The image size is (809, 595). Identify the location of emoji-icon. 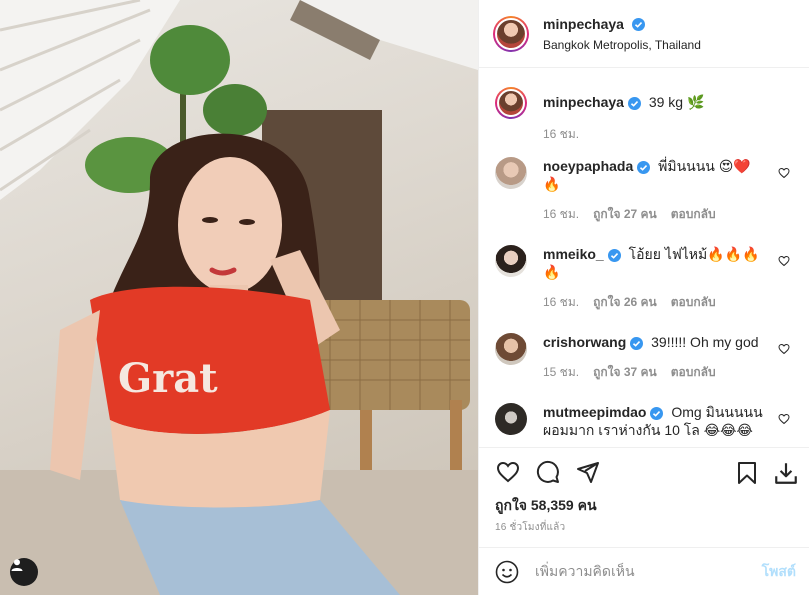
(507, 572).